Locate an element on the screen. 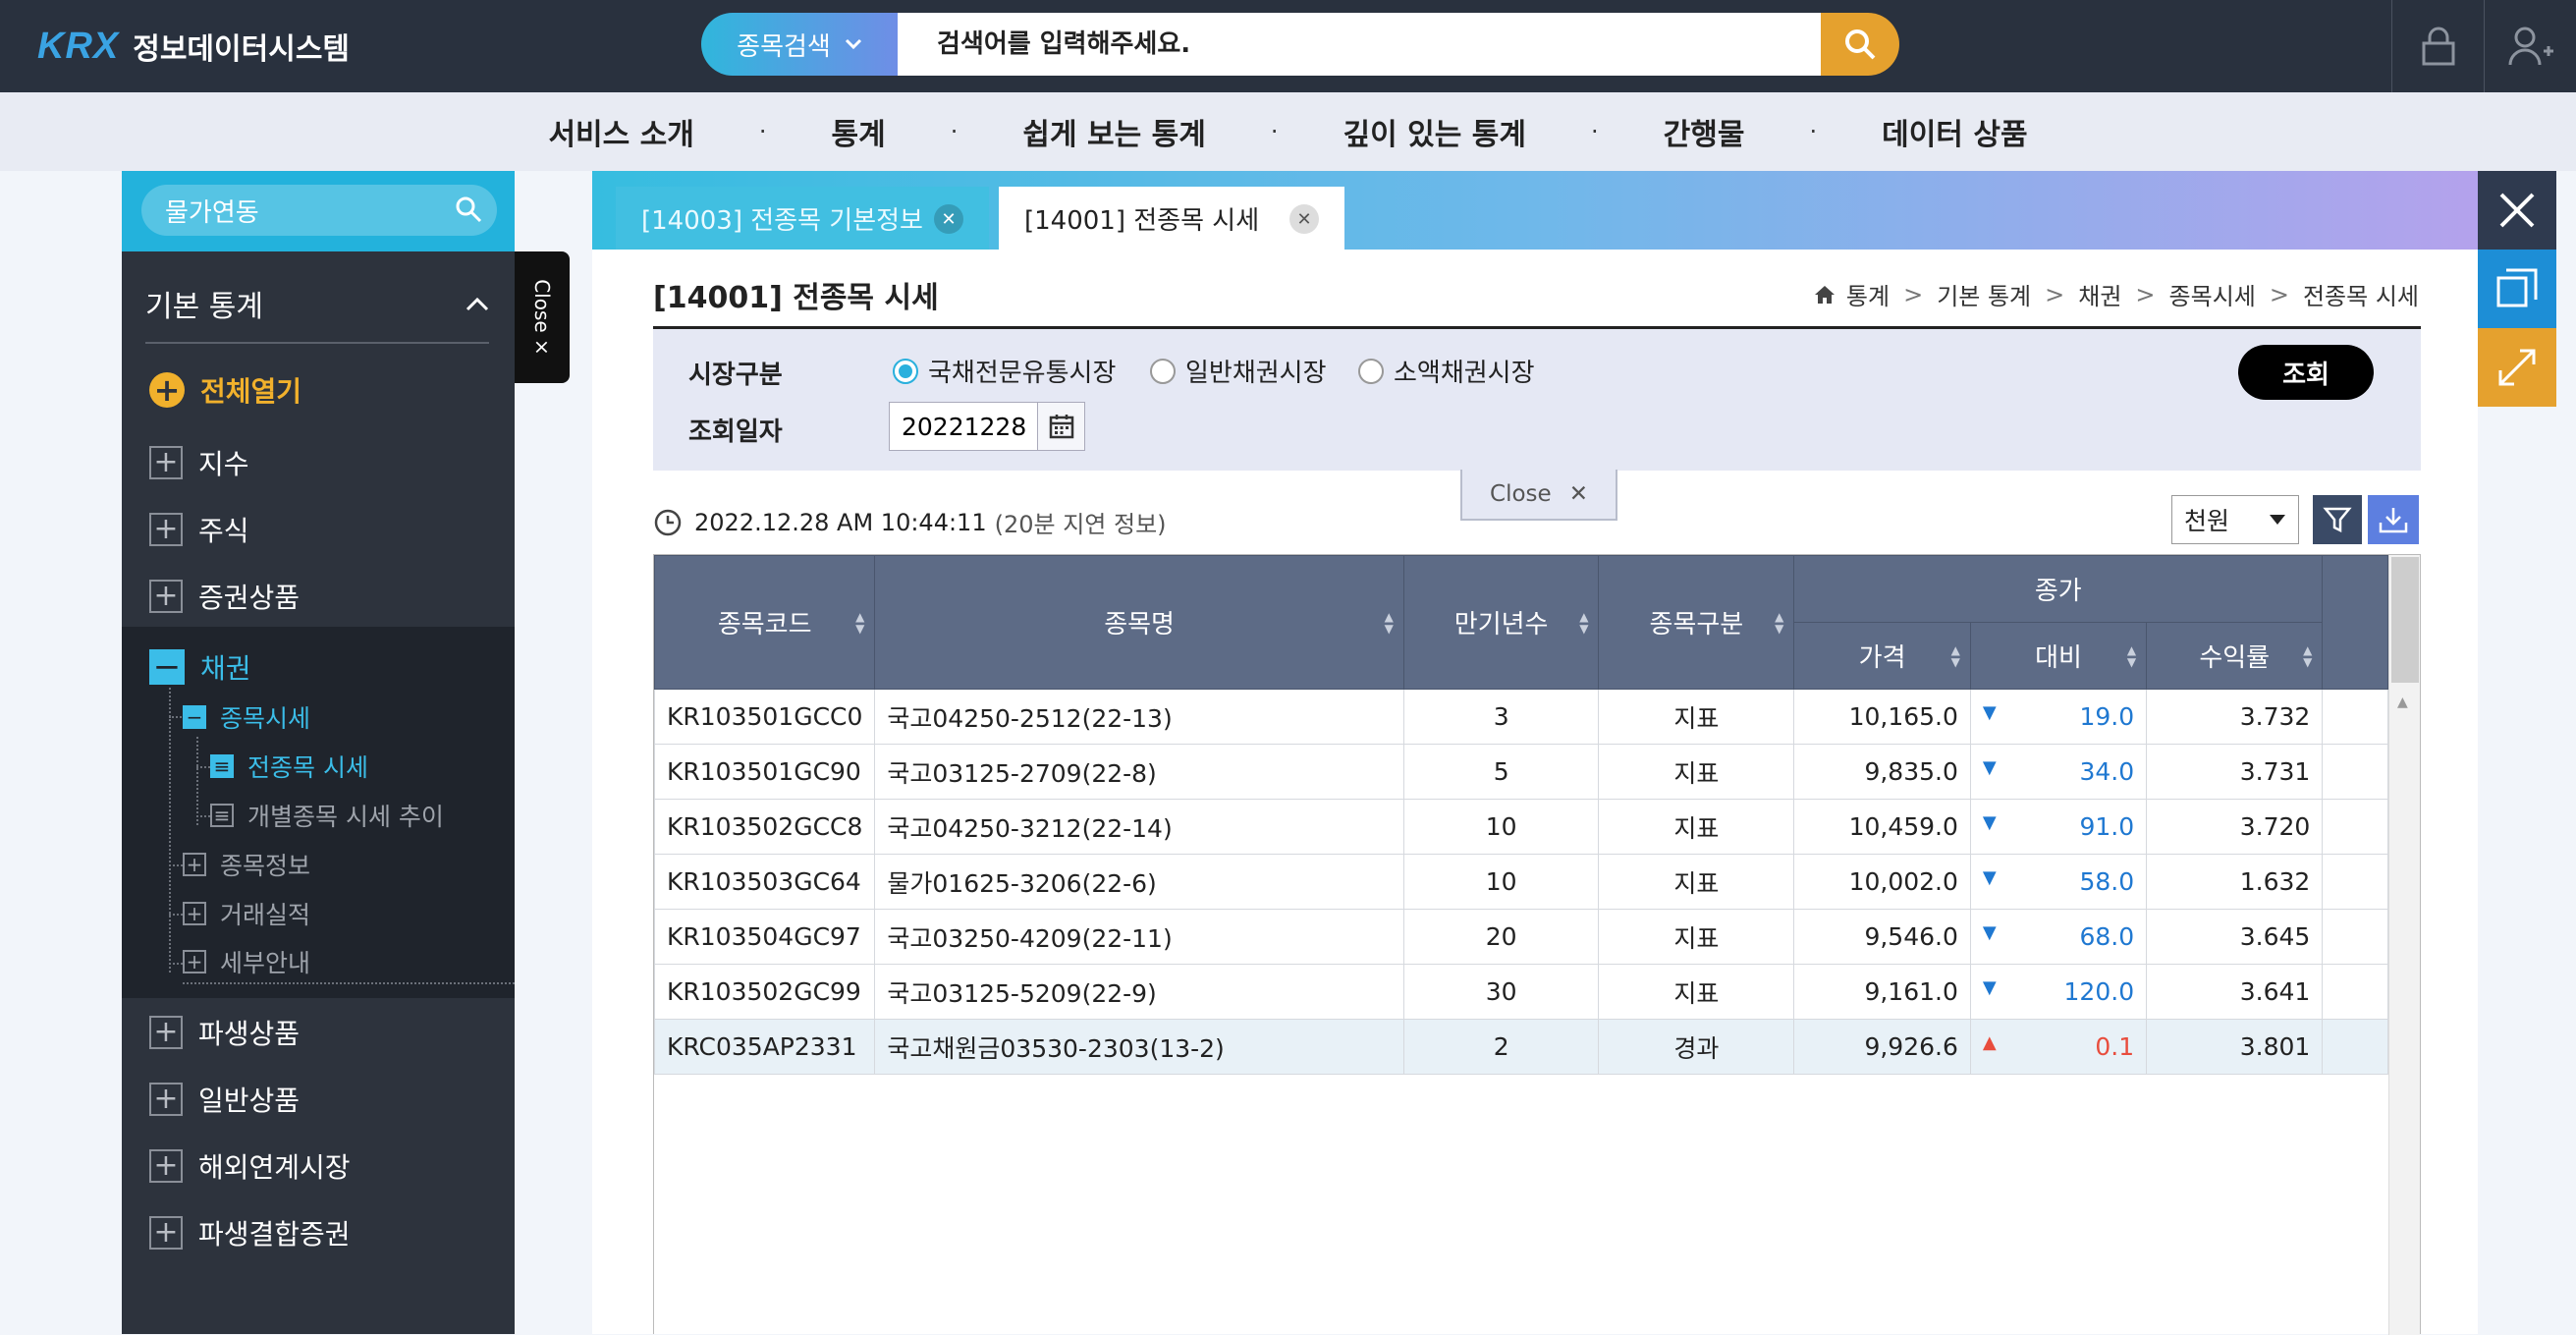  home-icon is located at coordinates (1824, 295).